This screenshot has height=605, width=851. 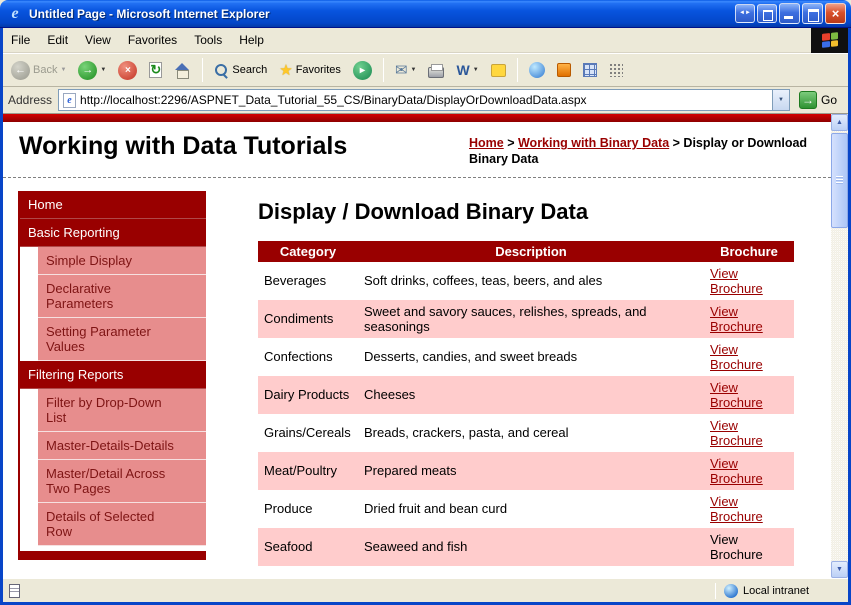 I want to click on document-icon, so click(x=14, y=590).